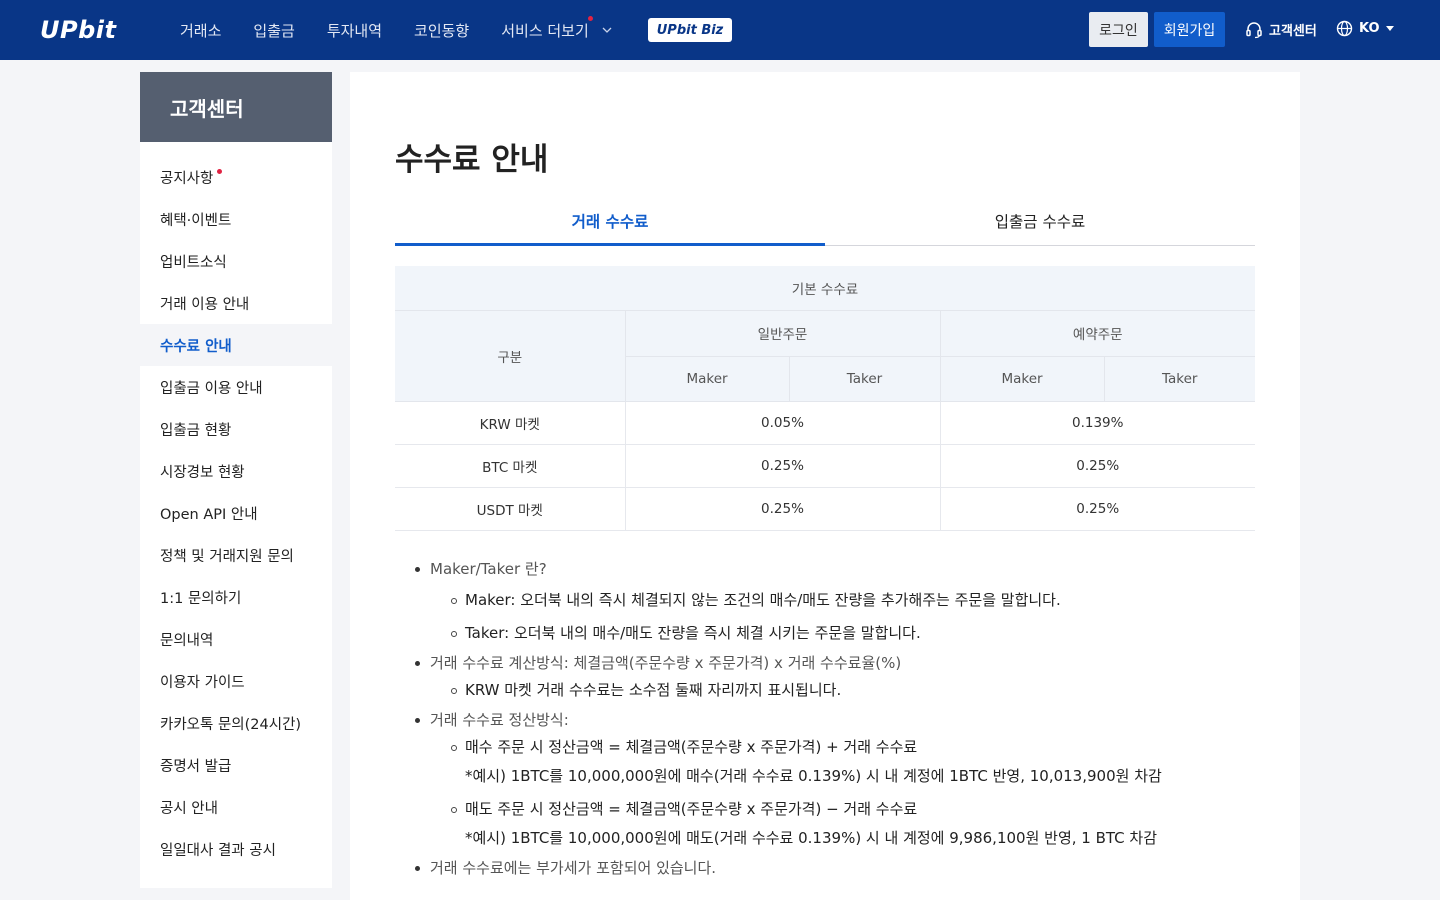  I want to click on sidebar-item-fee-guide: 수수료 안내, so click(236, 345).